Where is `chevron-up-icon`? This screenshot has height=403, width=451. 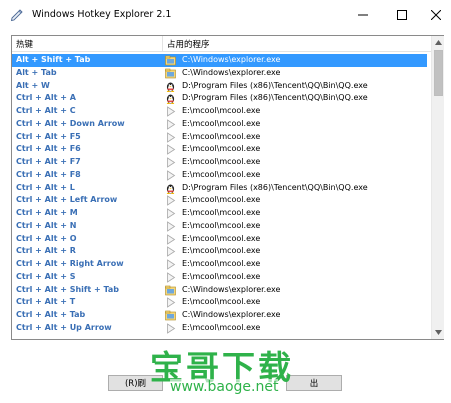 chevron-up-icon is located at coordinates (438, 42).